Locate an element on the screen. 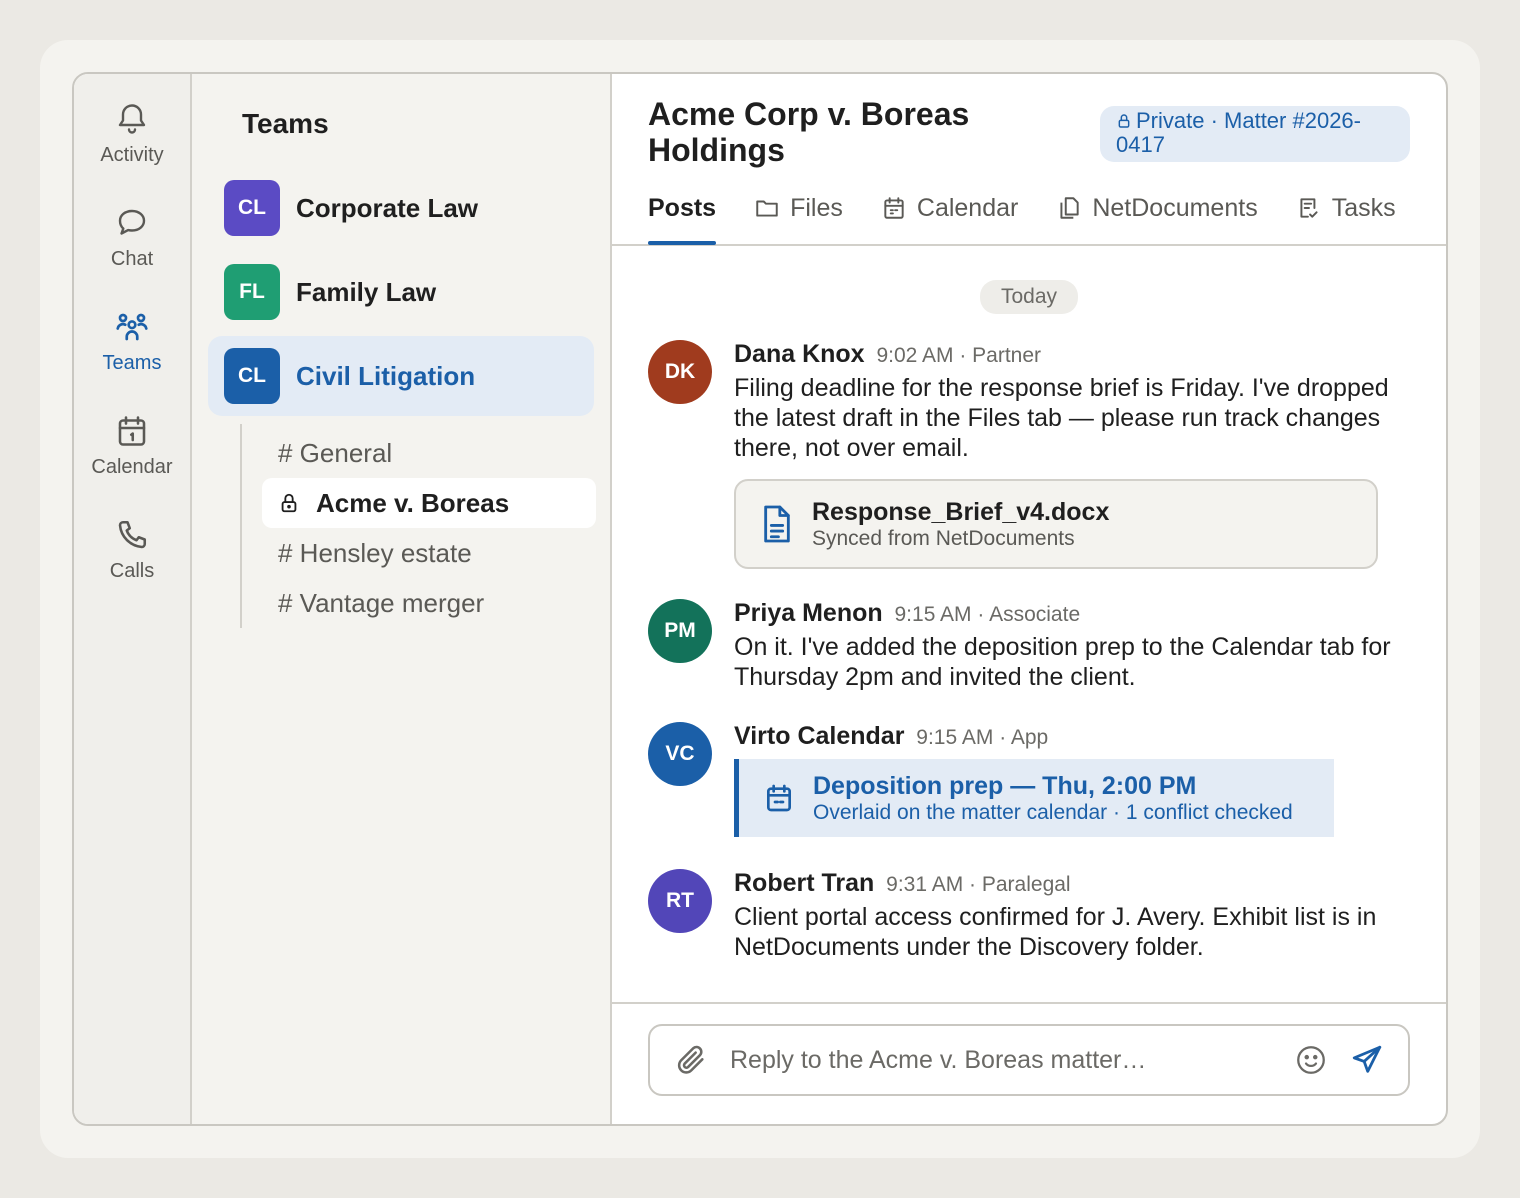 The height and width of the screenshot is (1198, 1520). rail-item-chat: Chat is located at coordinates (132, 256).